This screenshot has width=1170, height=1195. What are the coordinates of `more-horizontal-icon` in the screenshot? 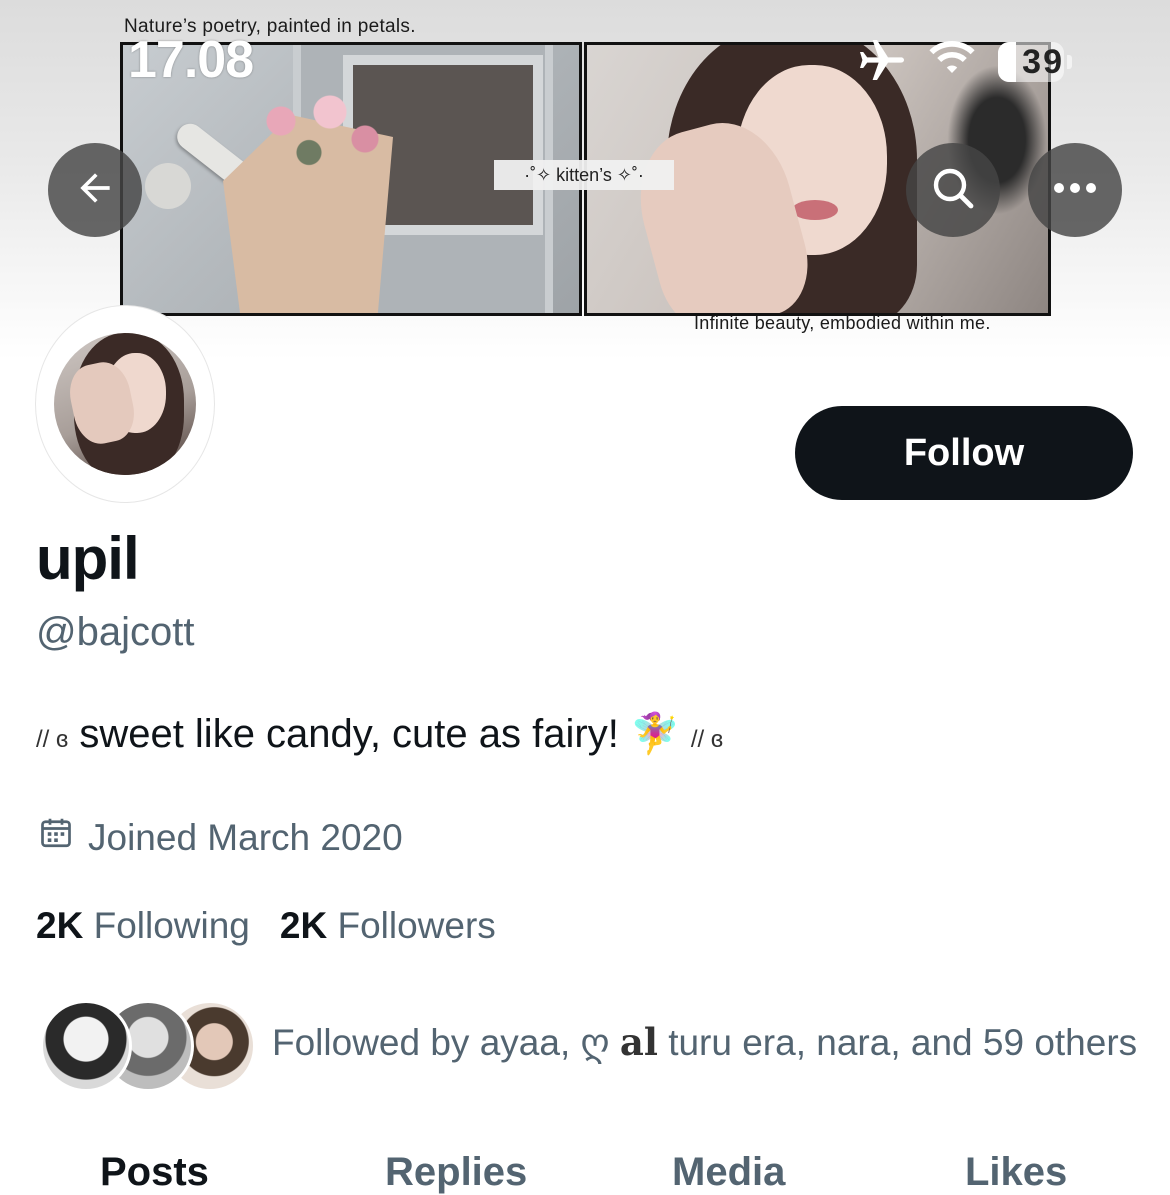 It's located at (1075, 190).